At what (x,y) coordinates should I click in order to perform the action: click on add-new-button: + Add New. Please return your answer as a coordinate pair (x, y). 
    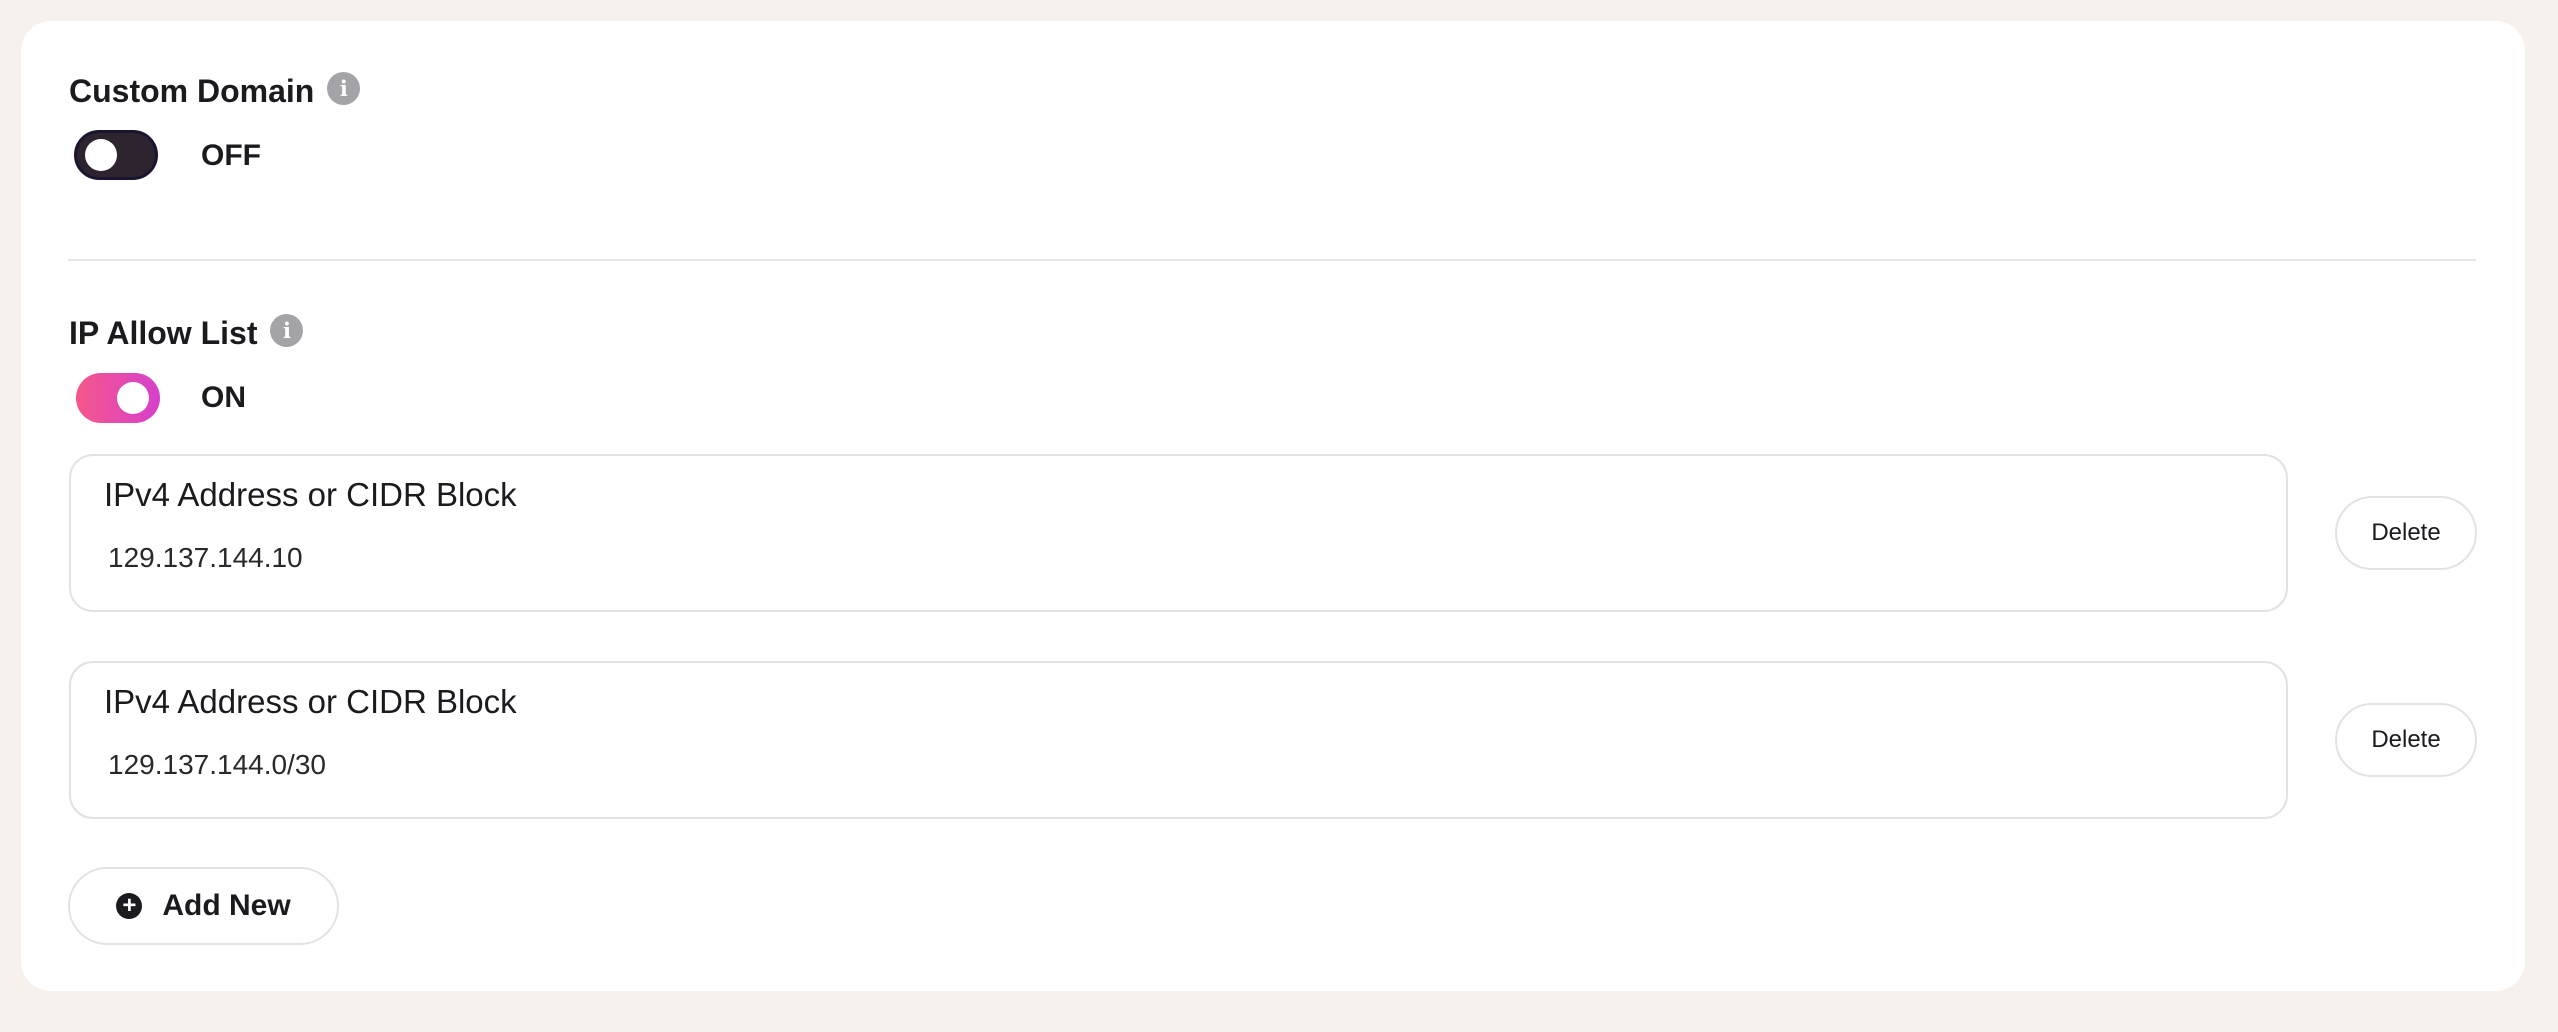
    Looking at the image, I should click on (203, 906).